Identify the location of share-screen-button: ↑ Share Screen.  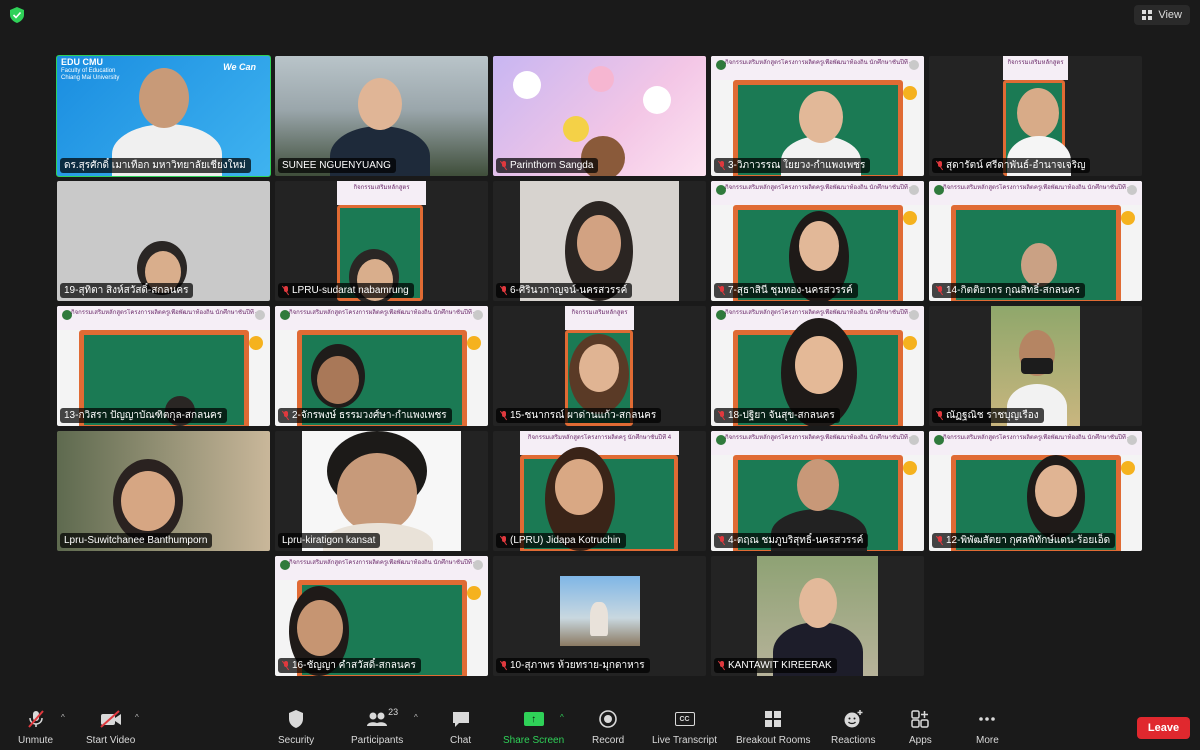
(533, 727).